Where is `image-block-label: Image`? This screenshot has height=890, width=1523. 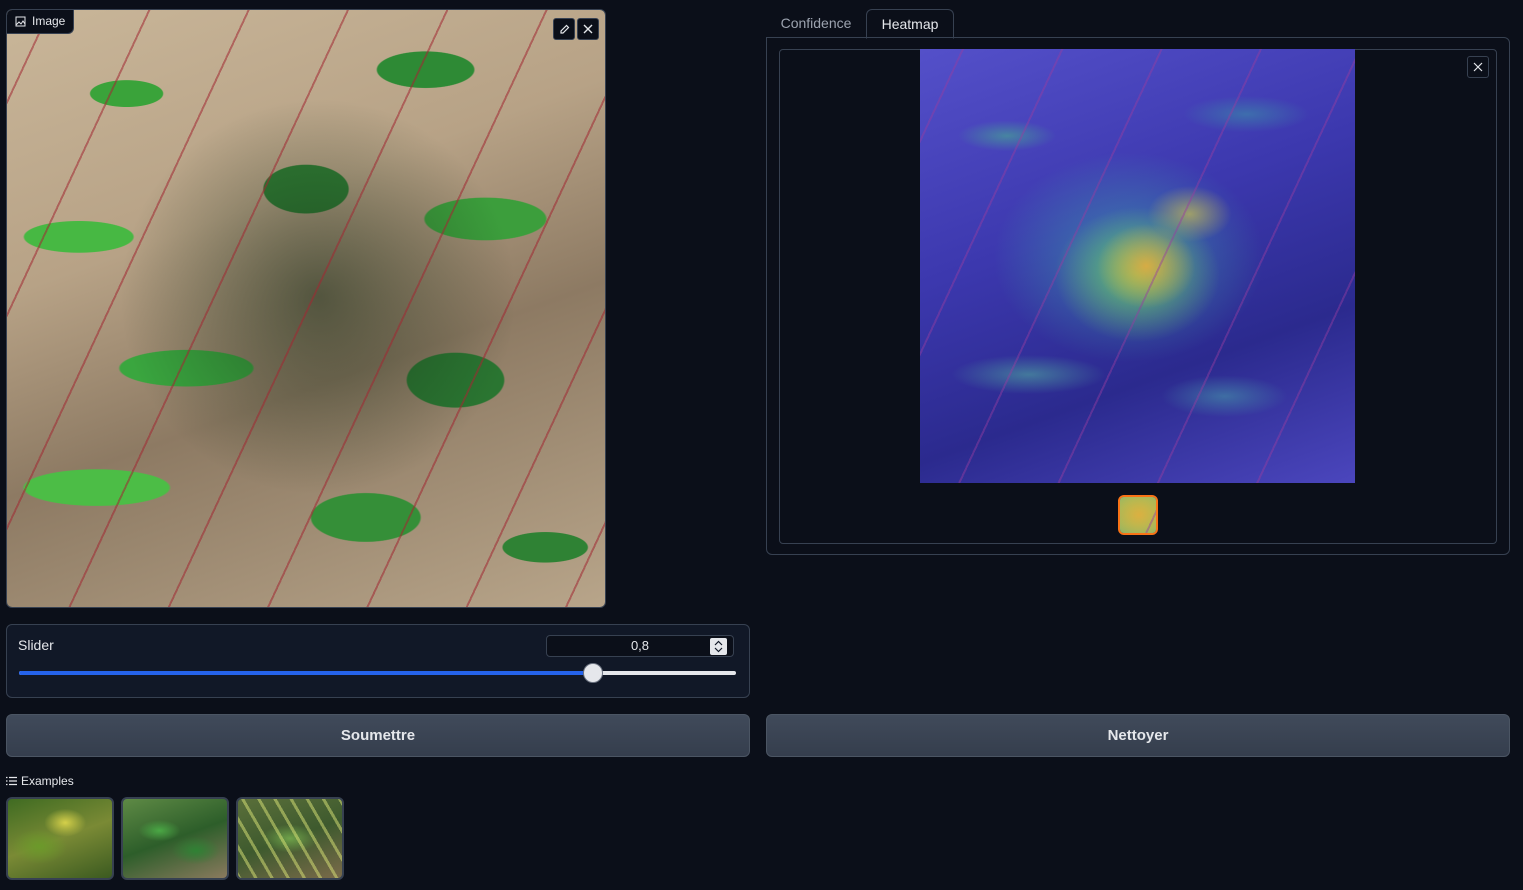
image-block-label: Image is located at coordinates (41, 22).